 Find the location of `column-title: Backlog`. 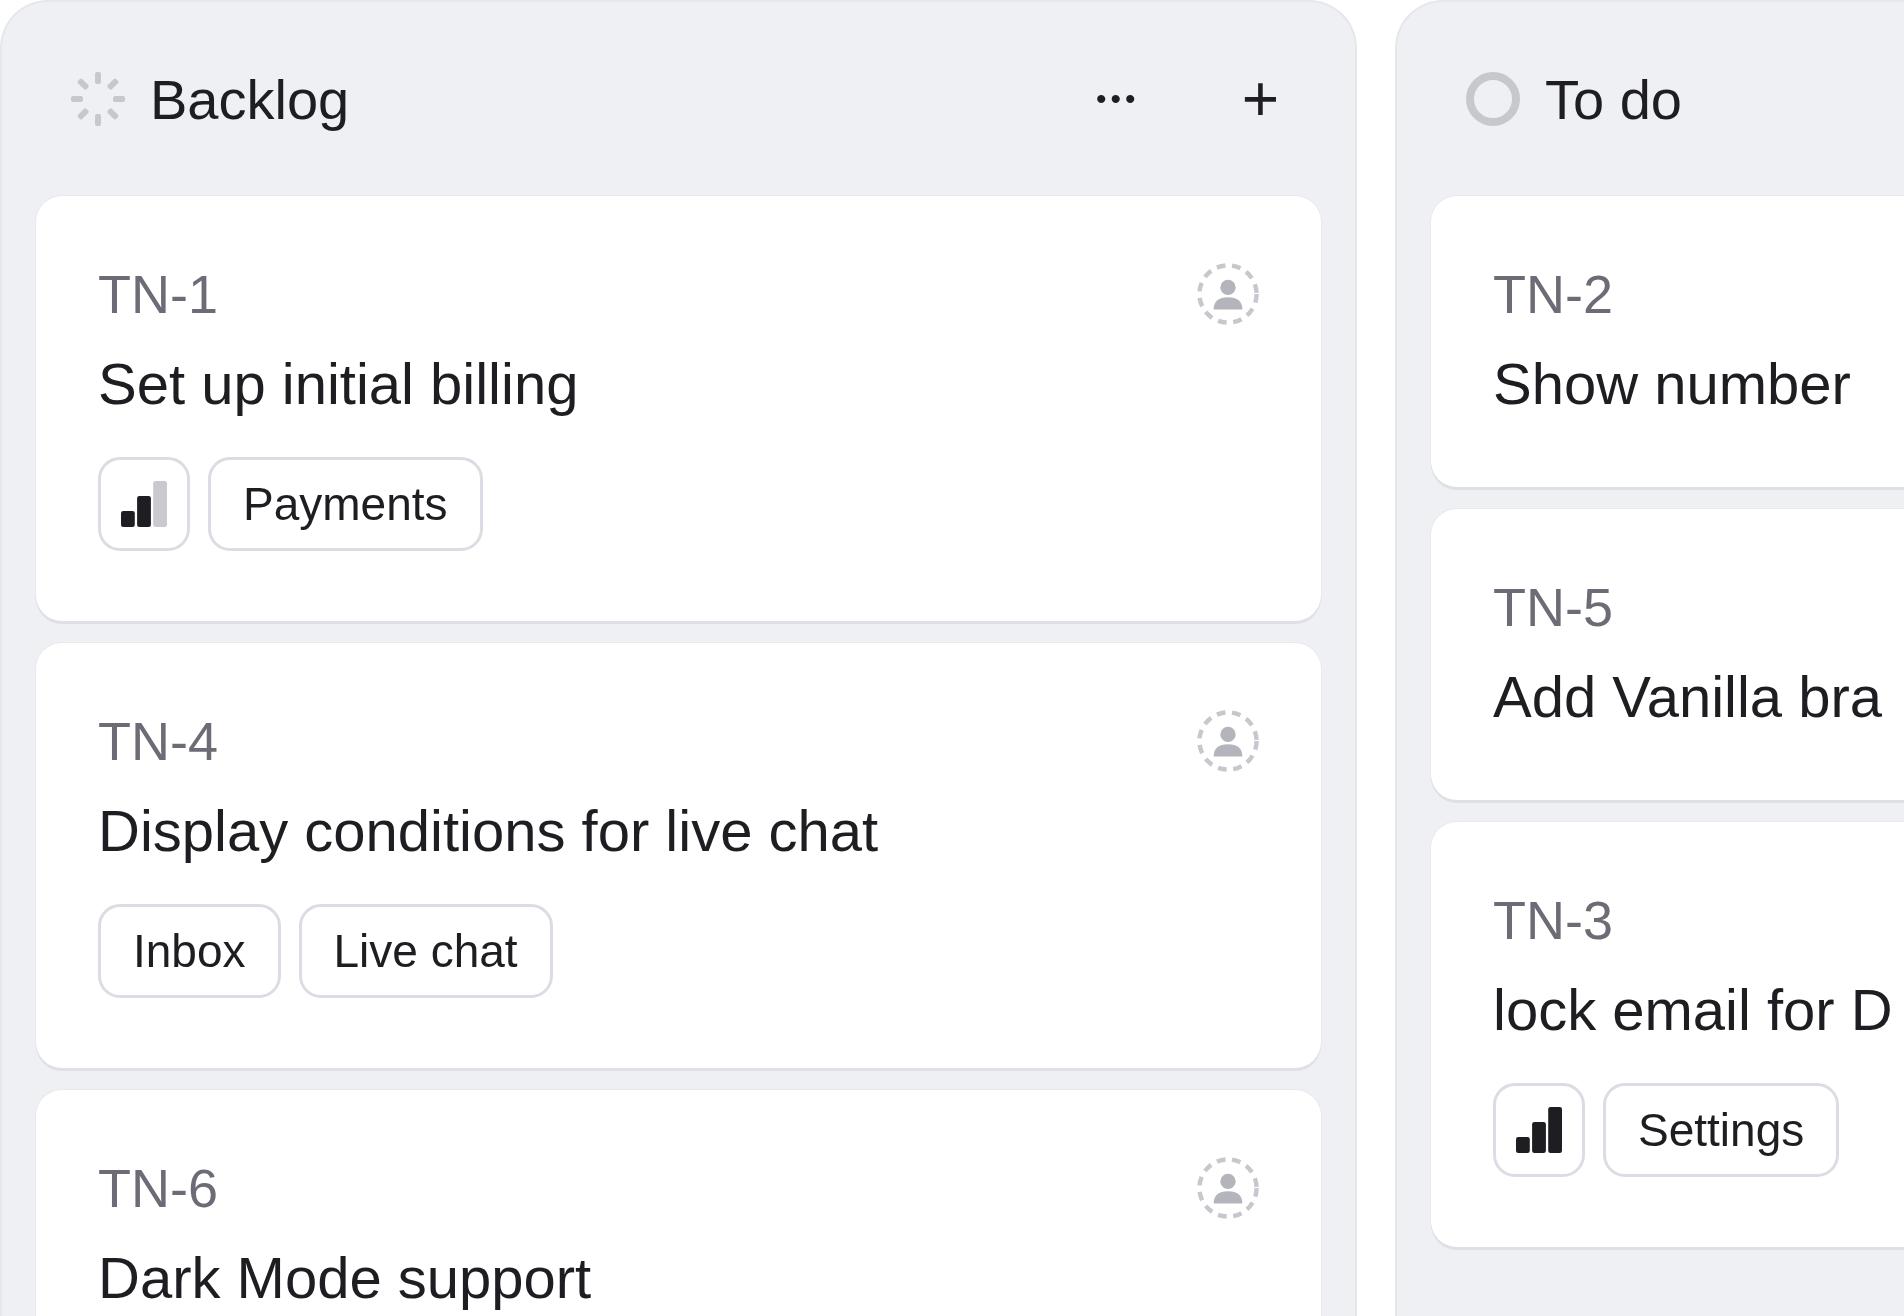

column-title: Backlog is located at coordinates (250, 99).